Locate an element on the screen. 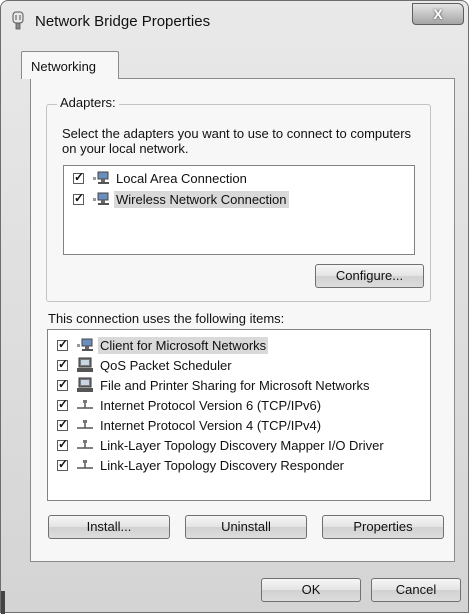  network-bridge-icon is located at coordinates (18, 21).